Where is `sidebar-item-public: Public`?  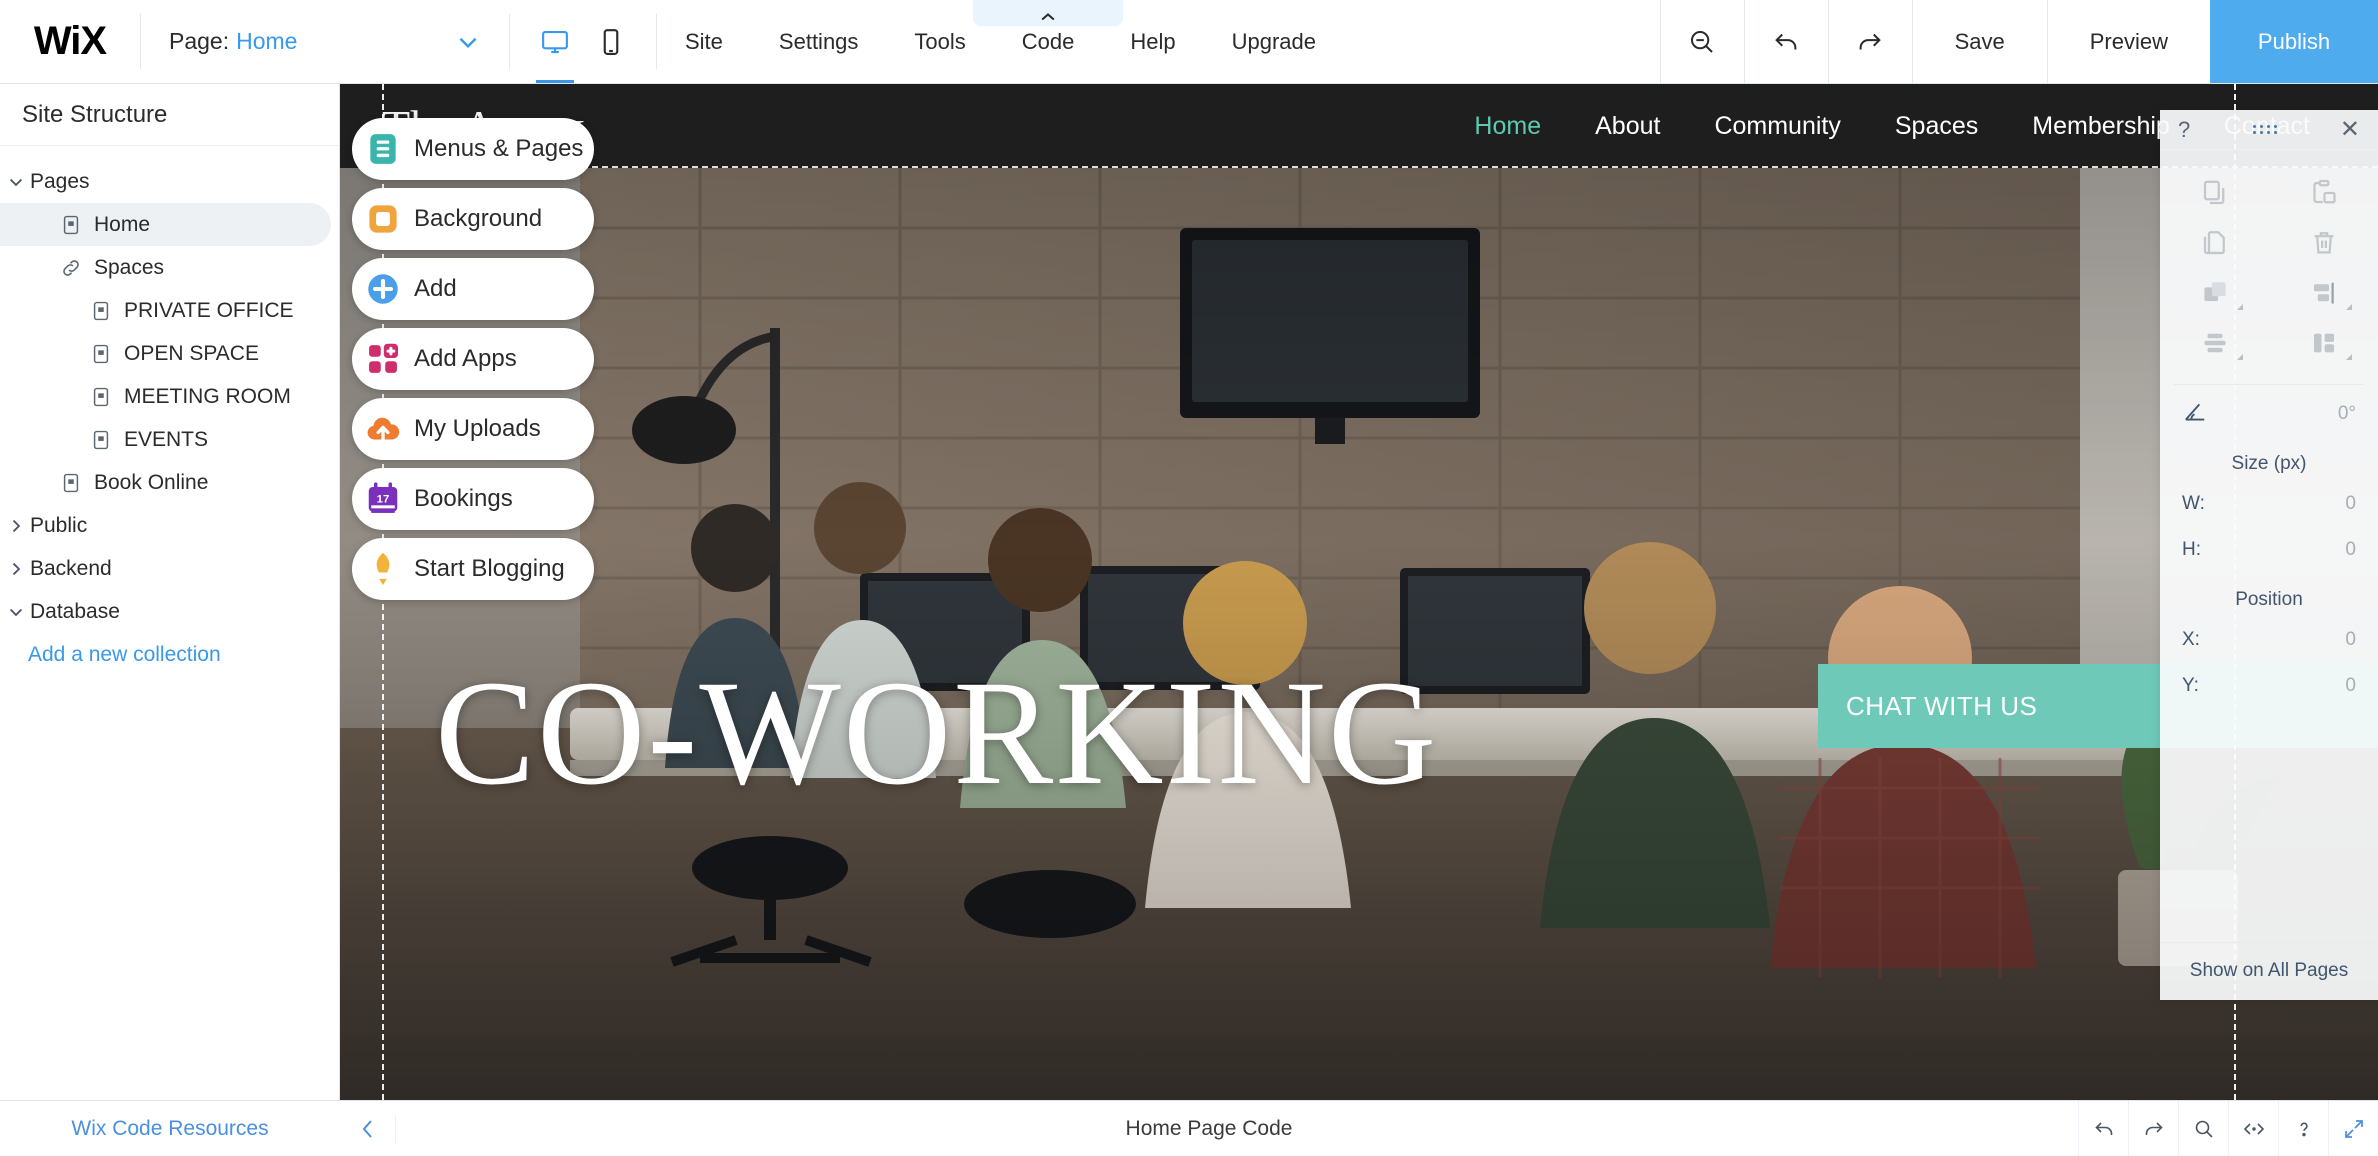 sidebar-item-public: Public is located at coordinates (169, 525).